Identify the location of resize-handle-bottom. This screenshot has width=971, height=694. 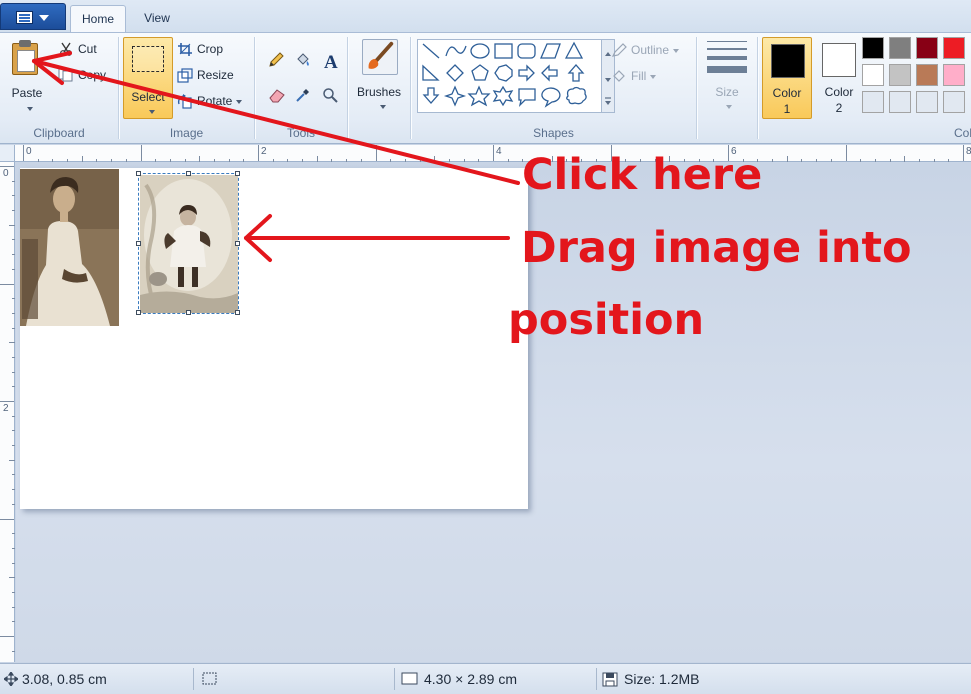
(188, 312).